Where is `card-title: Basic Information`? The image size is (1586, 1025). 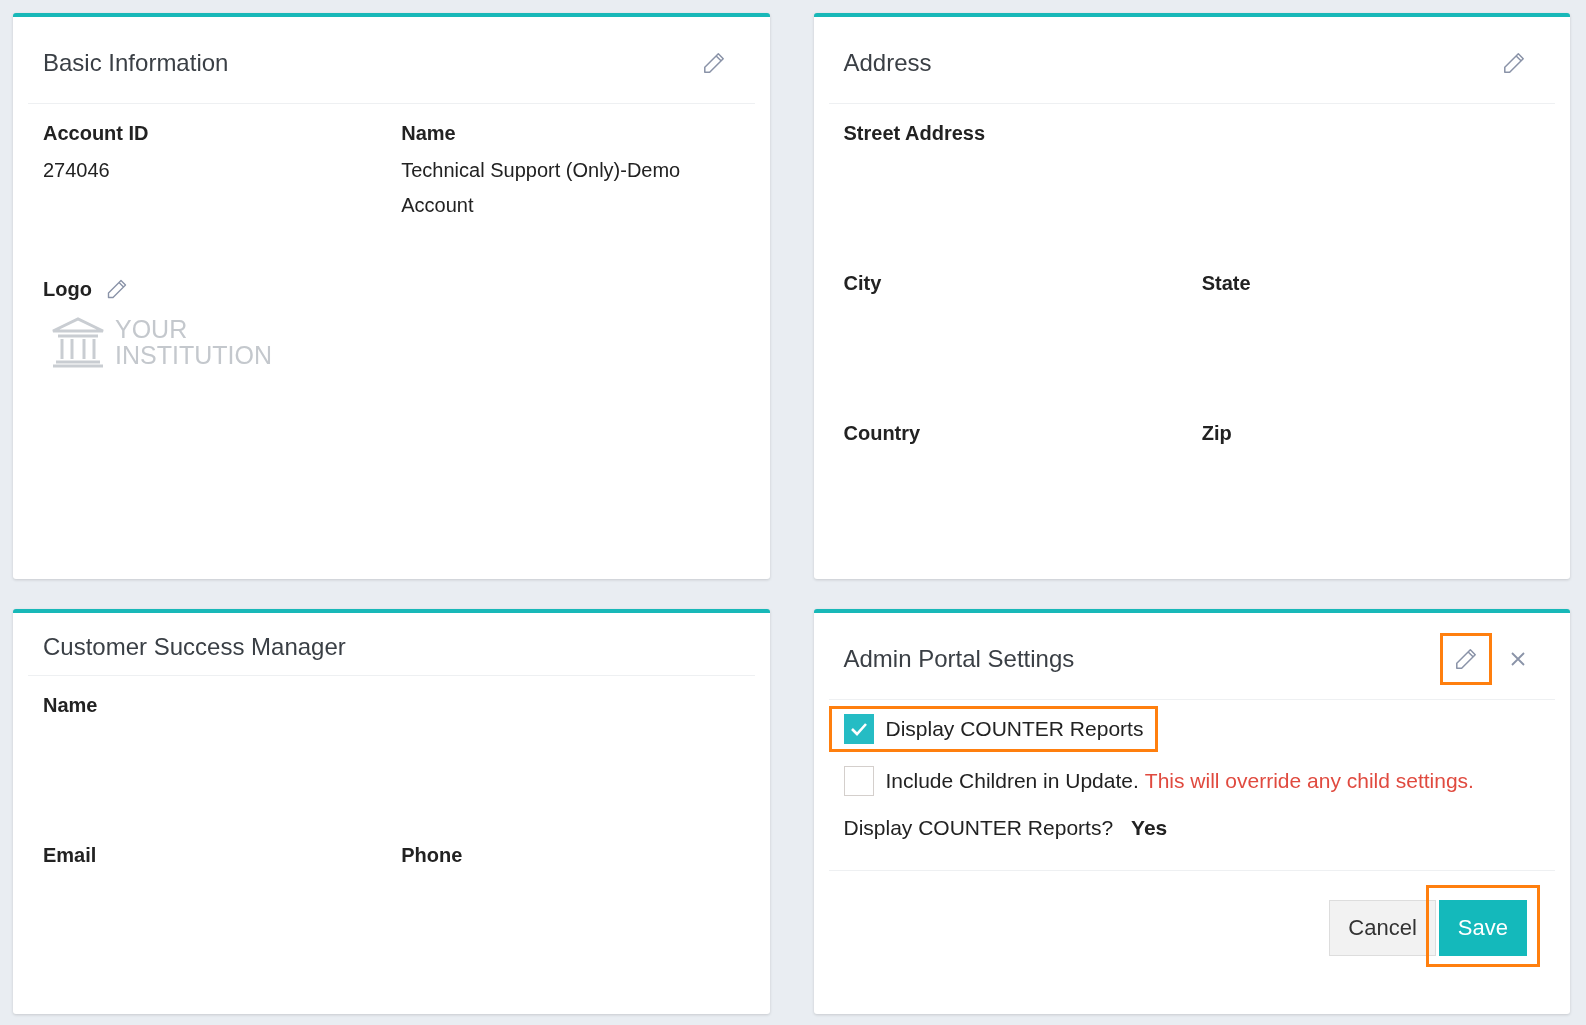 card-title: Basic Information is located at coordinates (136, 63).